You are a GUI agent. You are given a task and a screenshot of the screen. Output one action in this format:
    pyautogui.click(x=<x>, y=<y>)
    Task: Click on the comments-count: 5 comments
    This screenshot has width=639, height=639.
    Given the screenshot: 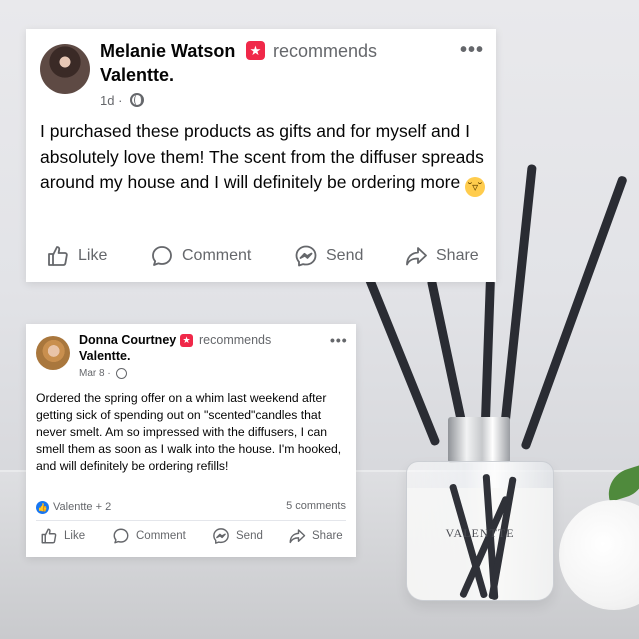 What is the action you would take?
    pyautogui.click(x=316, y=506)
    